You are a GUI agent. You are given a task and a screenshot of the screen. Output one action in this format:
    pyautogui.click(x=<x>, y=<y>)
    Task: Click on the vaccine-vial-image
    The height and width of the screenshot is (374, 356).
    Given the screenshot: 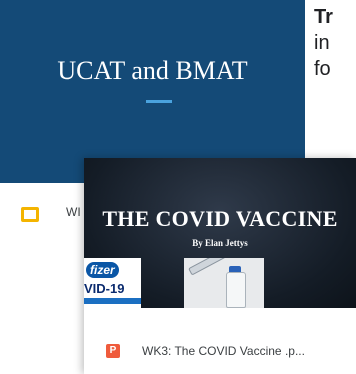 What is the action you would take?
    pyautogui.click(x=224, y=283)
    